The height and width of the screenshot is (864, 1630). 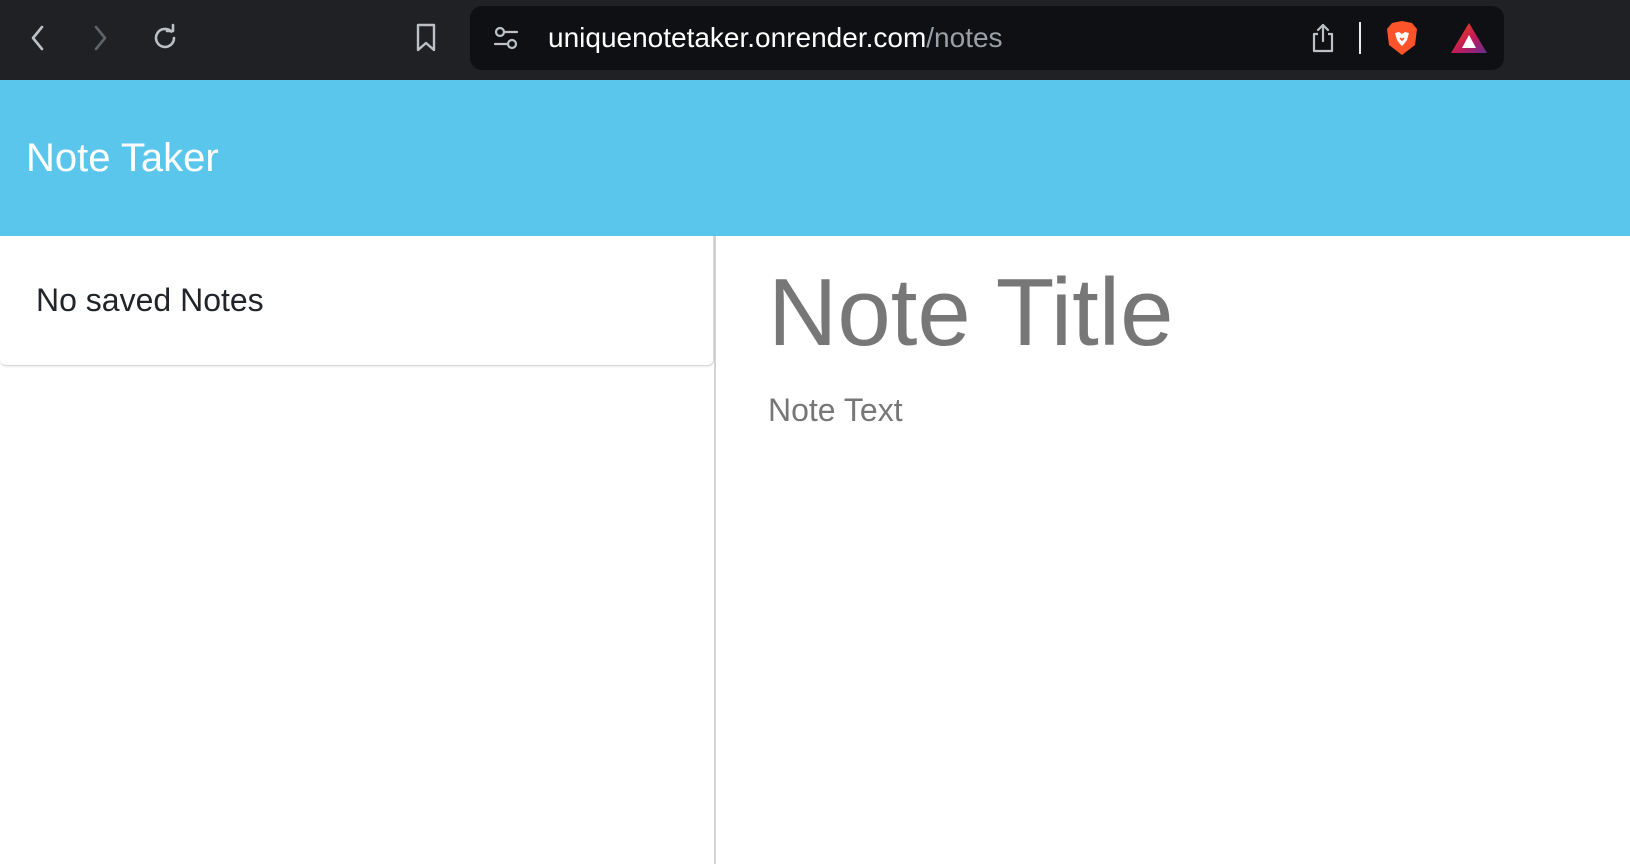 I want to click on share-button, so click(x=1323, y=38).